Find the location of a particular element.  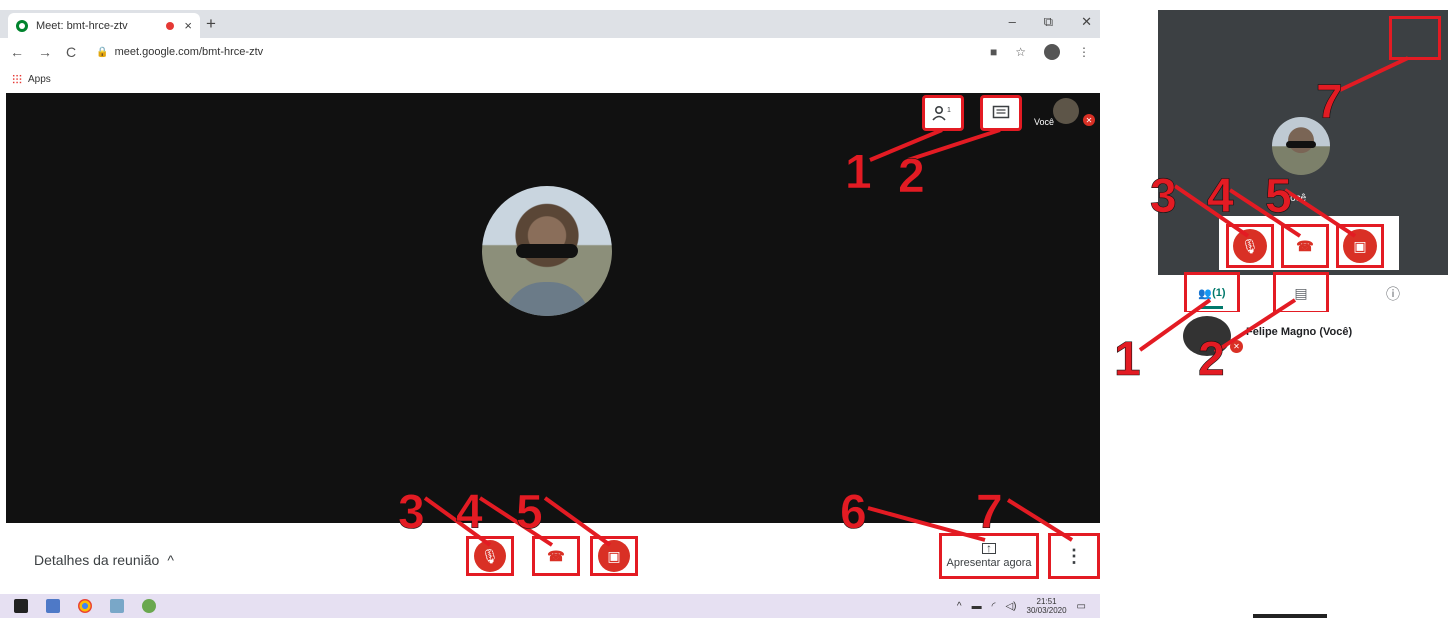

side-mic-toggle-button: 🎙 is located at coordinates (1250, 246).